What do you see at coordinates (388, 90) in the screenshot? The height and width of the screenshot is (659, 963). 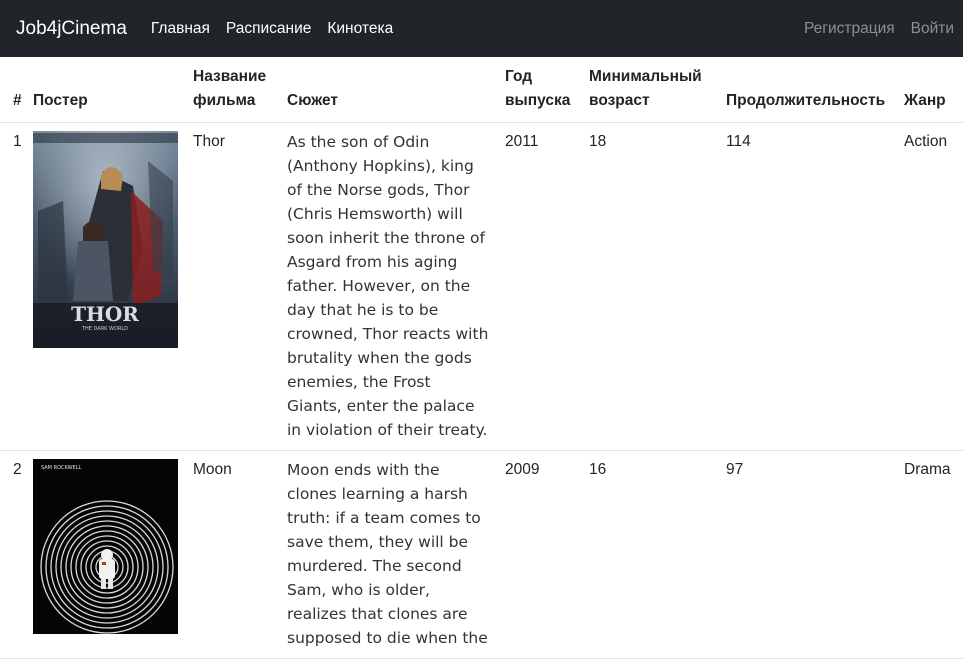 I see `header-plot: Сюжет` at bounding box center [388, 90].